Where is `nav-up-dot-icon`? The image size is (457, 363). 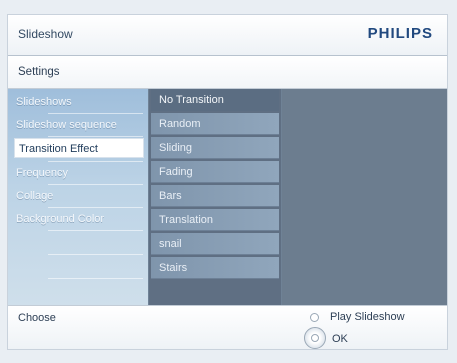
nav-up-dot-icon is located at coordinates (314, 317).